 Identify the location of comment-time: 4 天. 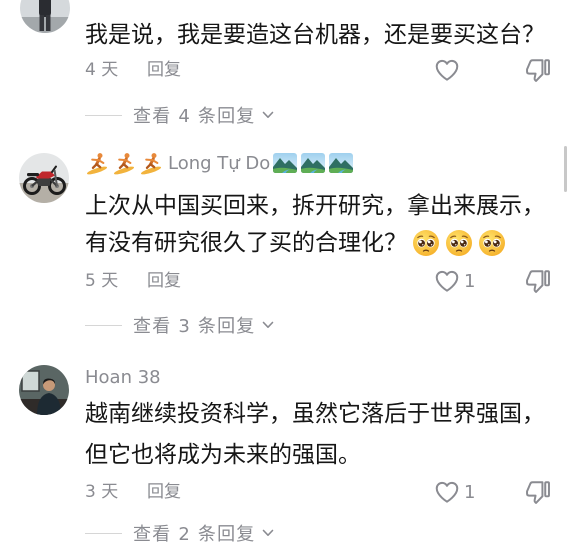
(102, 70).